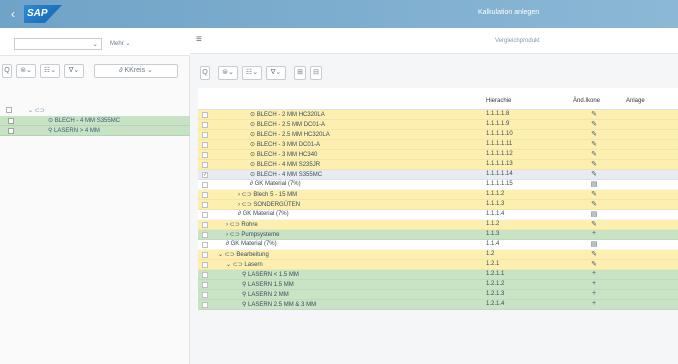 This screenshot has width=678, height=364. What do you see at coordinates (438, 115) in the screenshot?
I see `table-row: ⊙ BLECH - 2 MM HC320LA 1.1.1.1.8 ✎` at bounding box center [438, 115].